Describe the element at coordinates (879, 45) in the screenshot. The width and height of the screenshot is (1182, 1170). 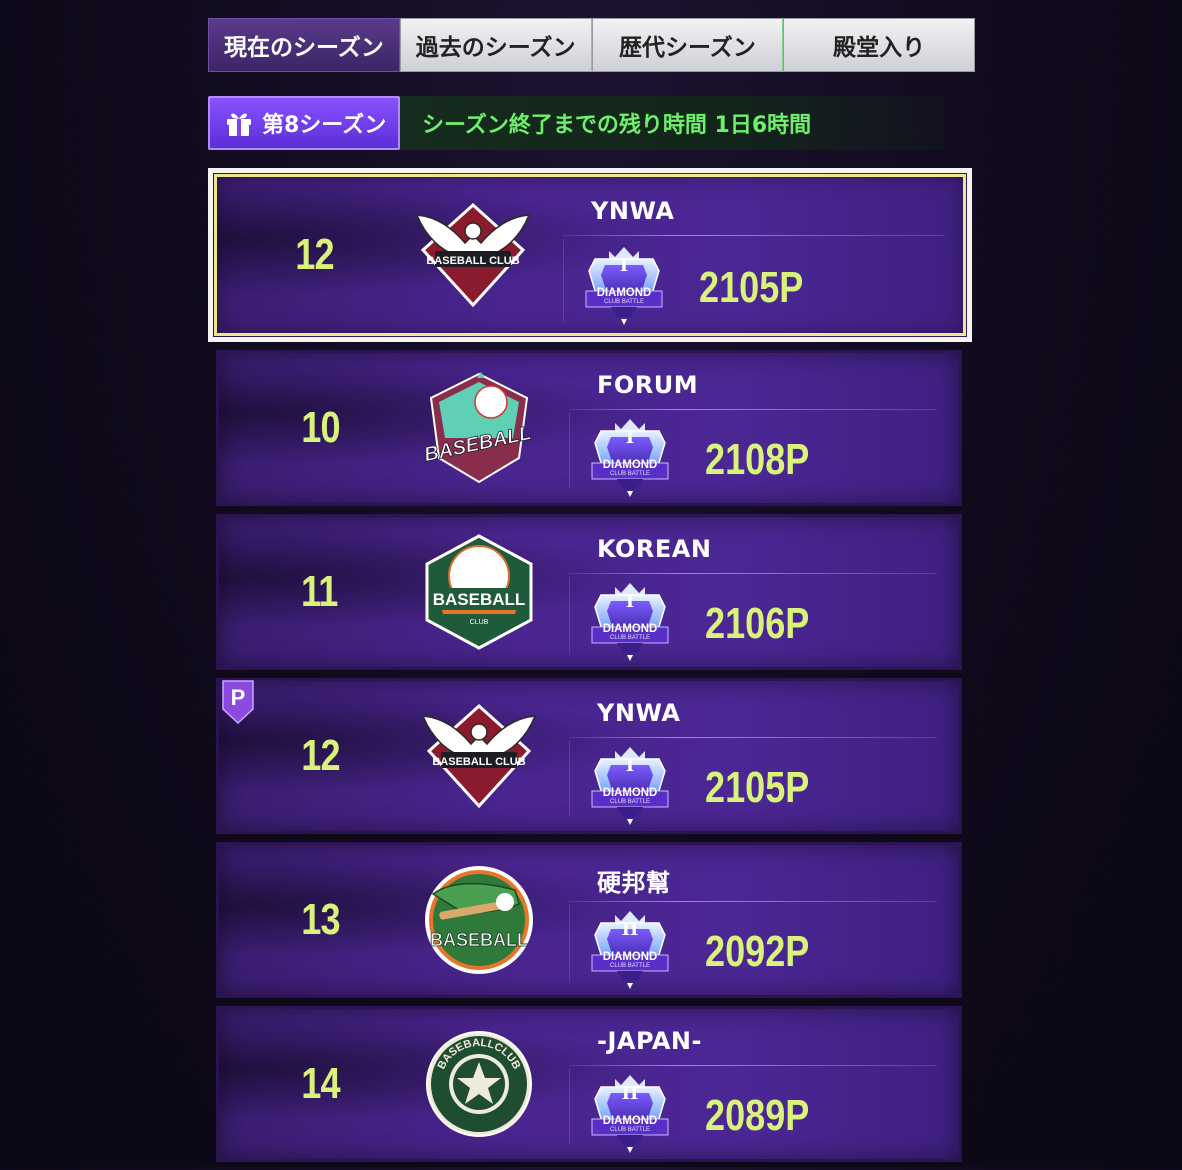
I see `tab-hall-of-fame: 殿堂入り` at that location.